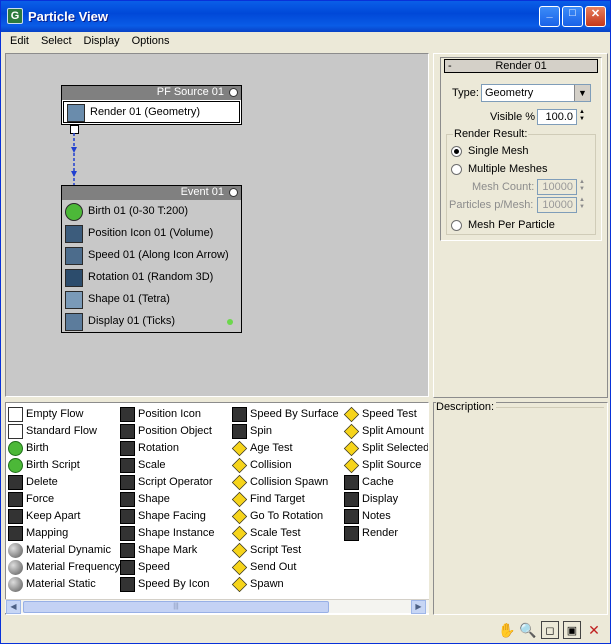  What do you see at coordinates (176, 607) in the screenshot?
I see `scroll-thumb: |||` at bounding box center [176, 607].